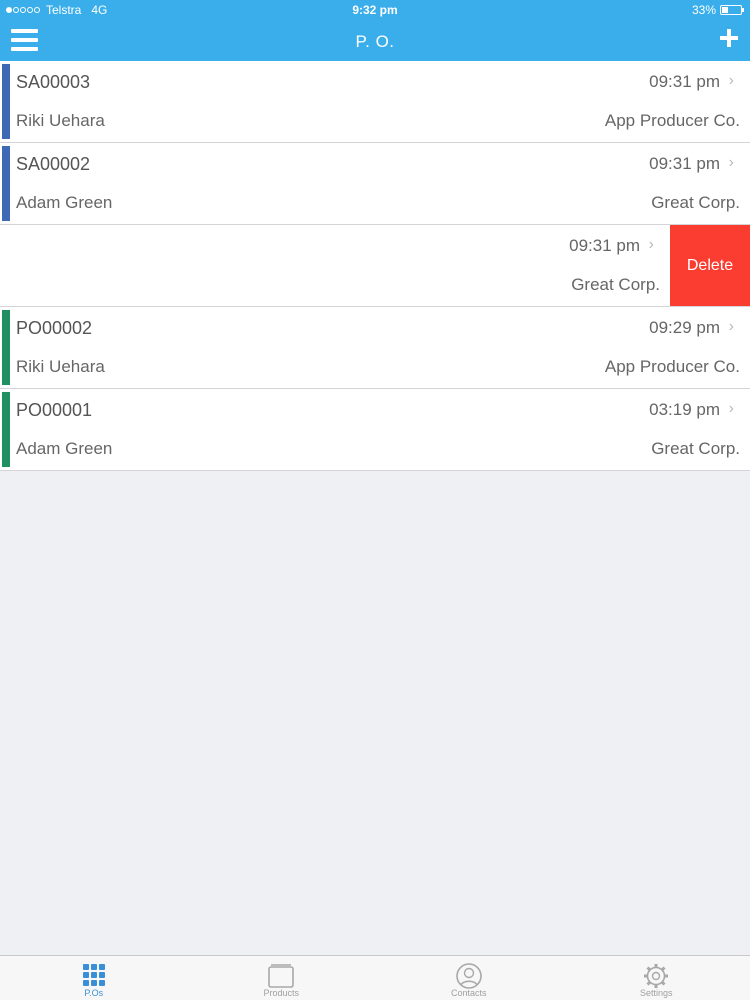 This screenshot has height=1000, width=750. What do you see at coordinates (53, 164) in the screenshot?
I see `order-number: SA00002` at bounding box center [53, 164].